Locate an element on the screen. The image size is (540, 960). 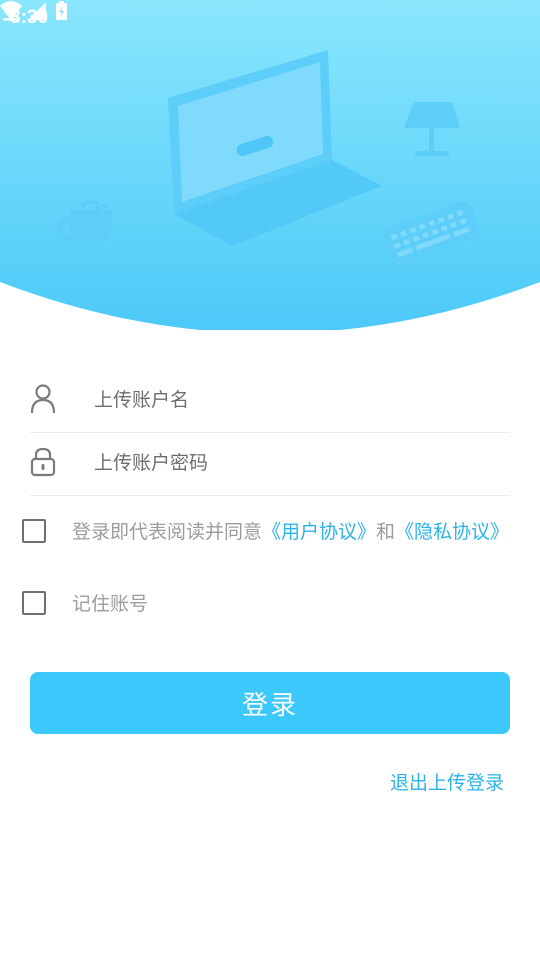
agreement-conjunction: 和 is located at coordinates (386, 532).